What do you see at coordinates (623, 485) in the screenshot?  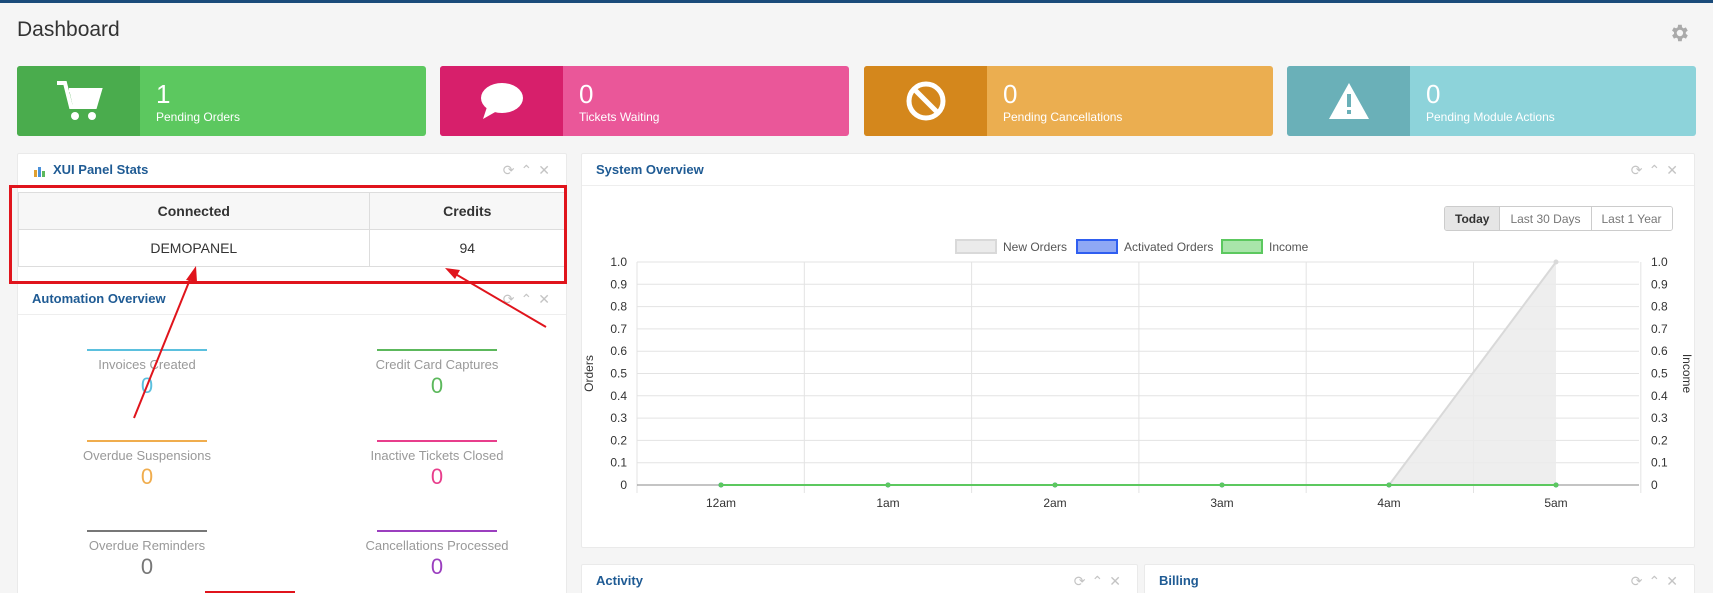 I see `y-tick-label: 0` at bounding box center [623, 485].